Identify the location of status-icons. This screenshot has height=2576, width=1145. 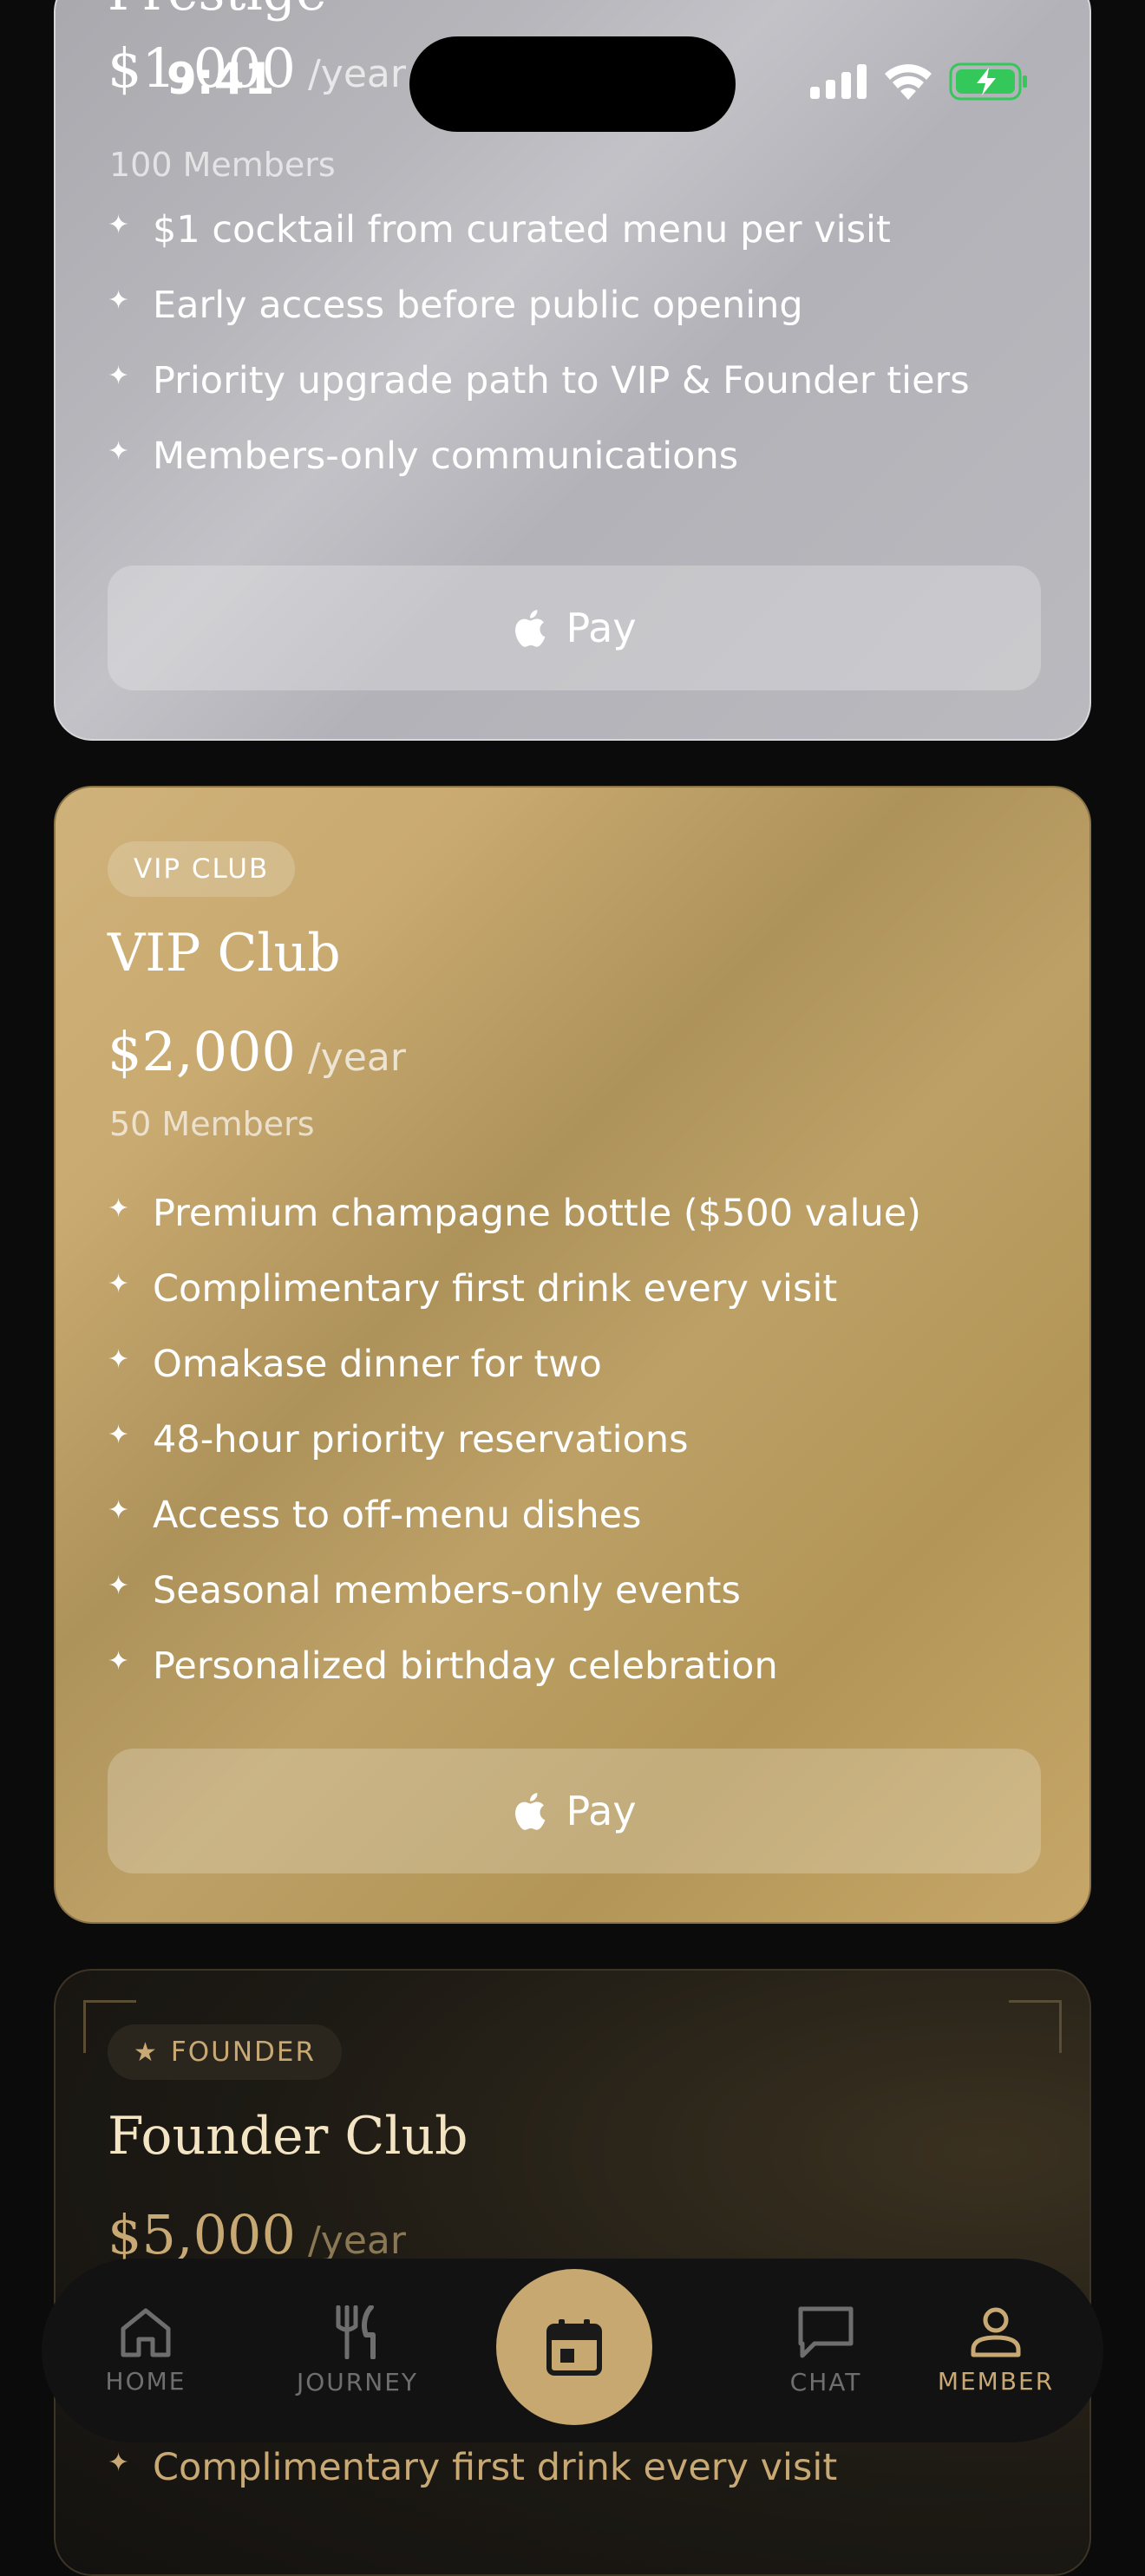
(920, 81).